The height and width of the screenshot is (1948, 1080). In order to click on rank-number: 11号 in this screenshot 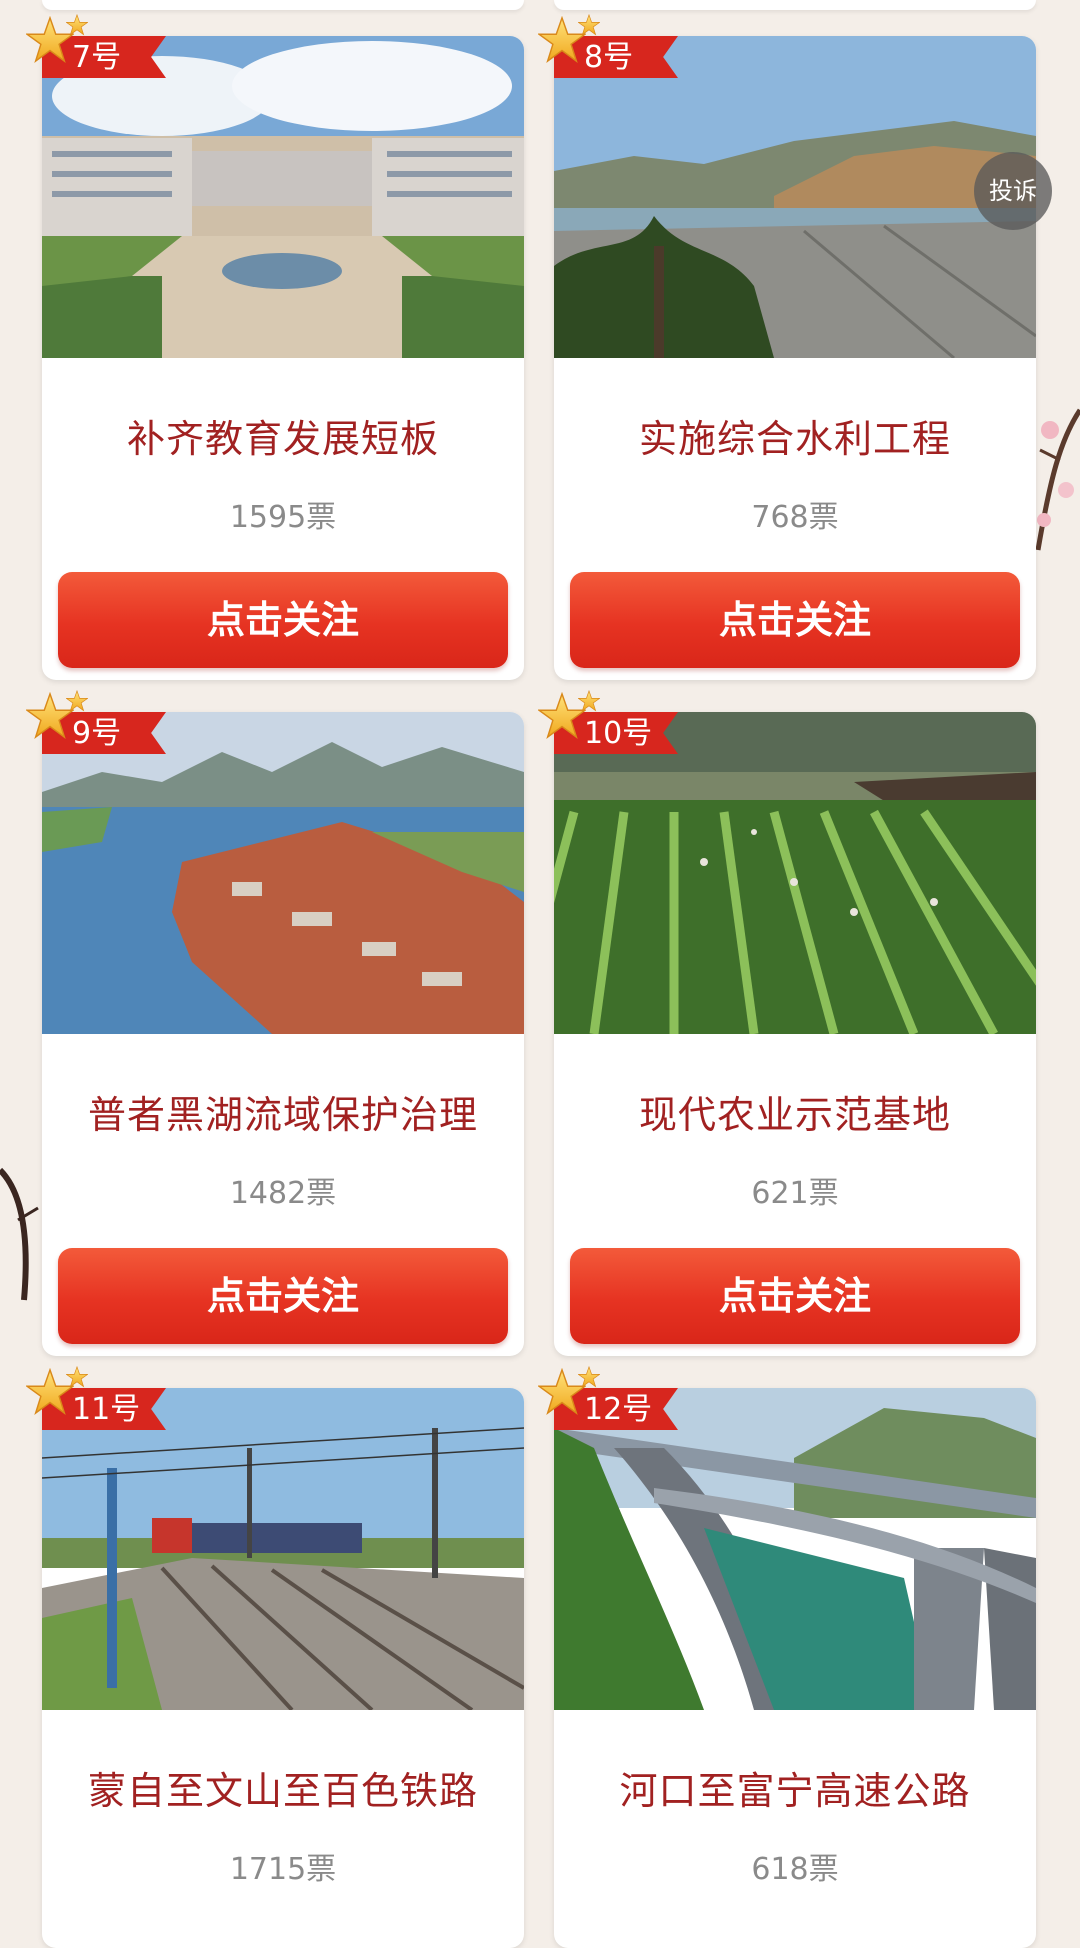, I will do `click(106, 1409)`.